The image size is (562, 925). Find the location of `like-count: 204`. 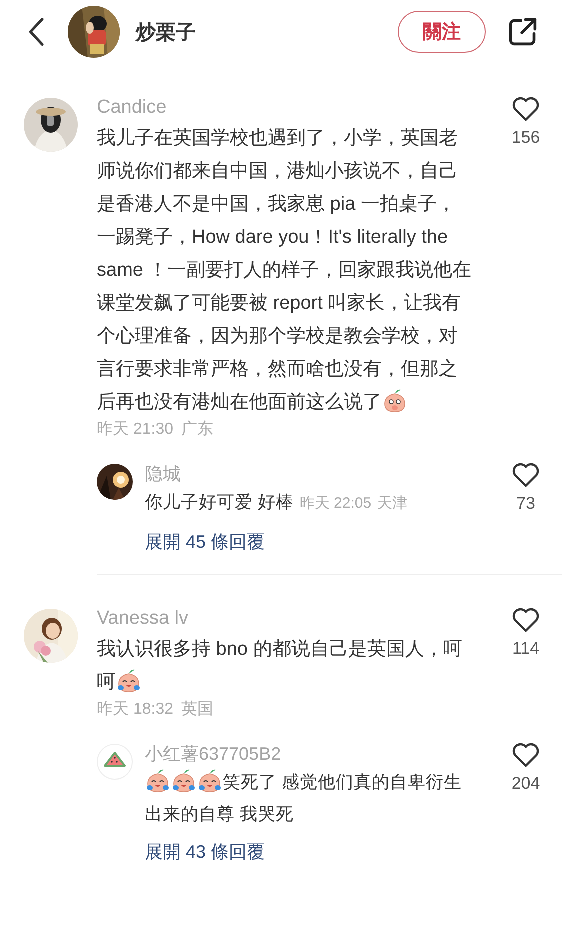

like-count: 204 is located at coordinates (526, 784).